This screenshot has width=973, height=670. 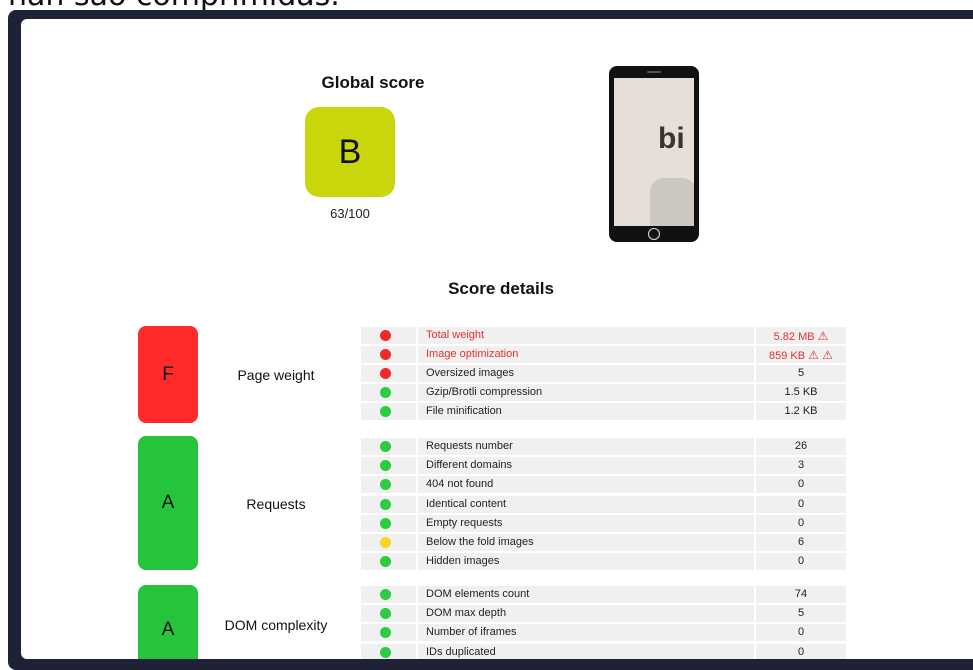 What do you see at coordinates (373, 82) in the screenshot?
I see `global-score-title: Global score` at bounding box center [373, 82].